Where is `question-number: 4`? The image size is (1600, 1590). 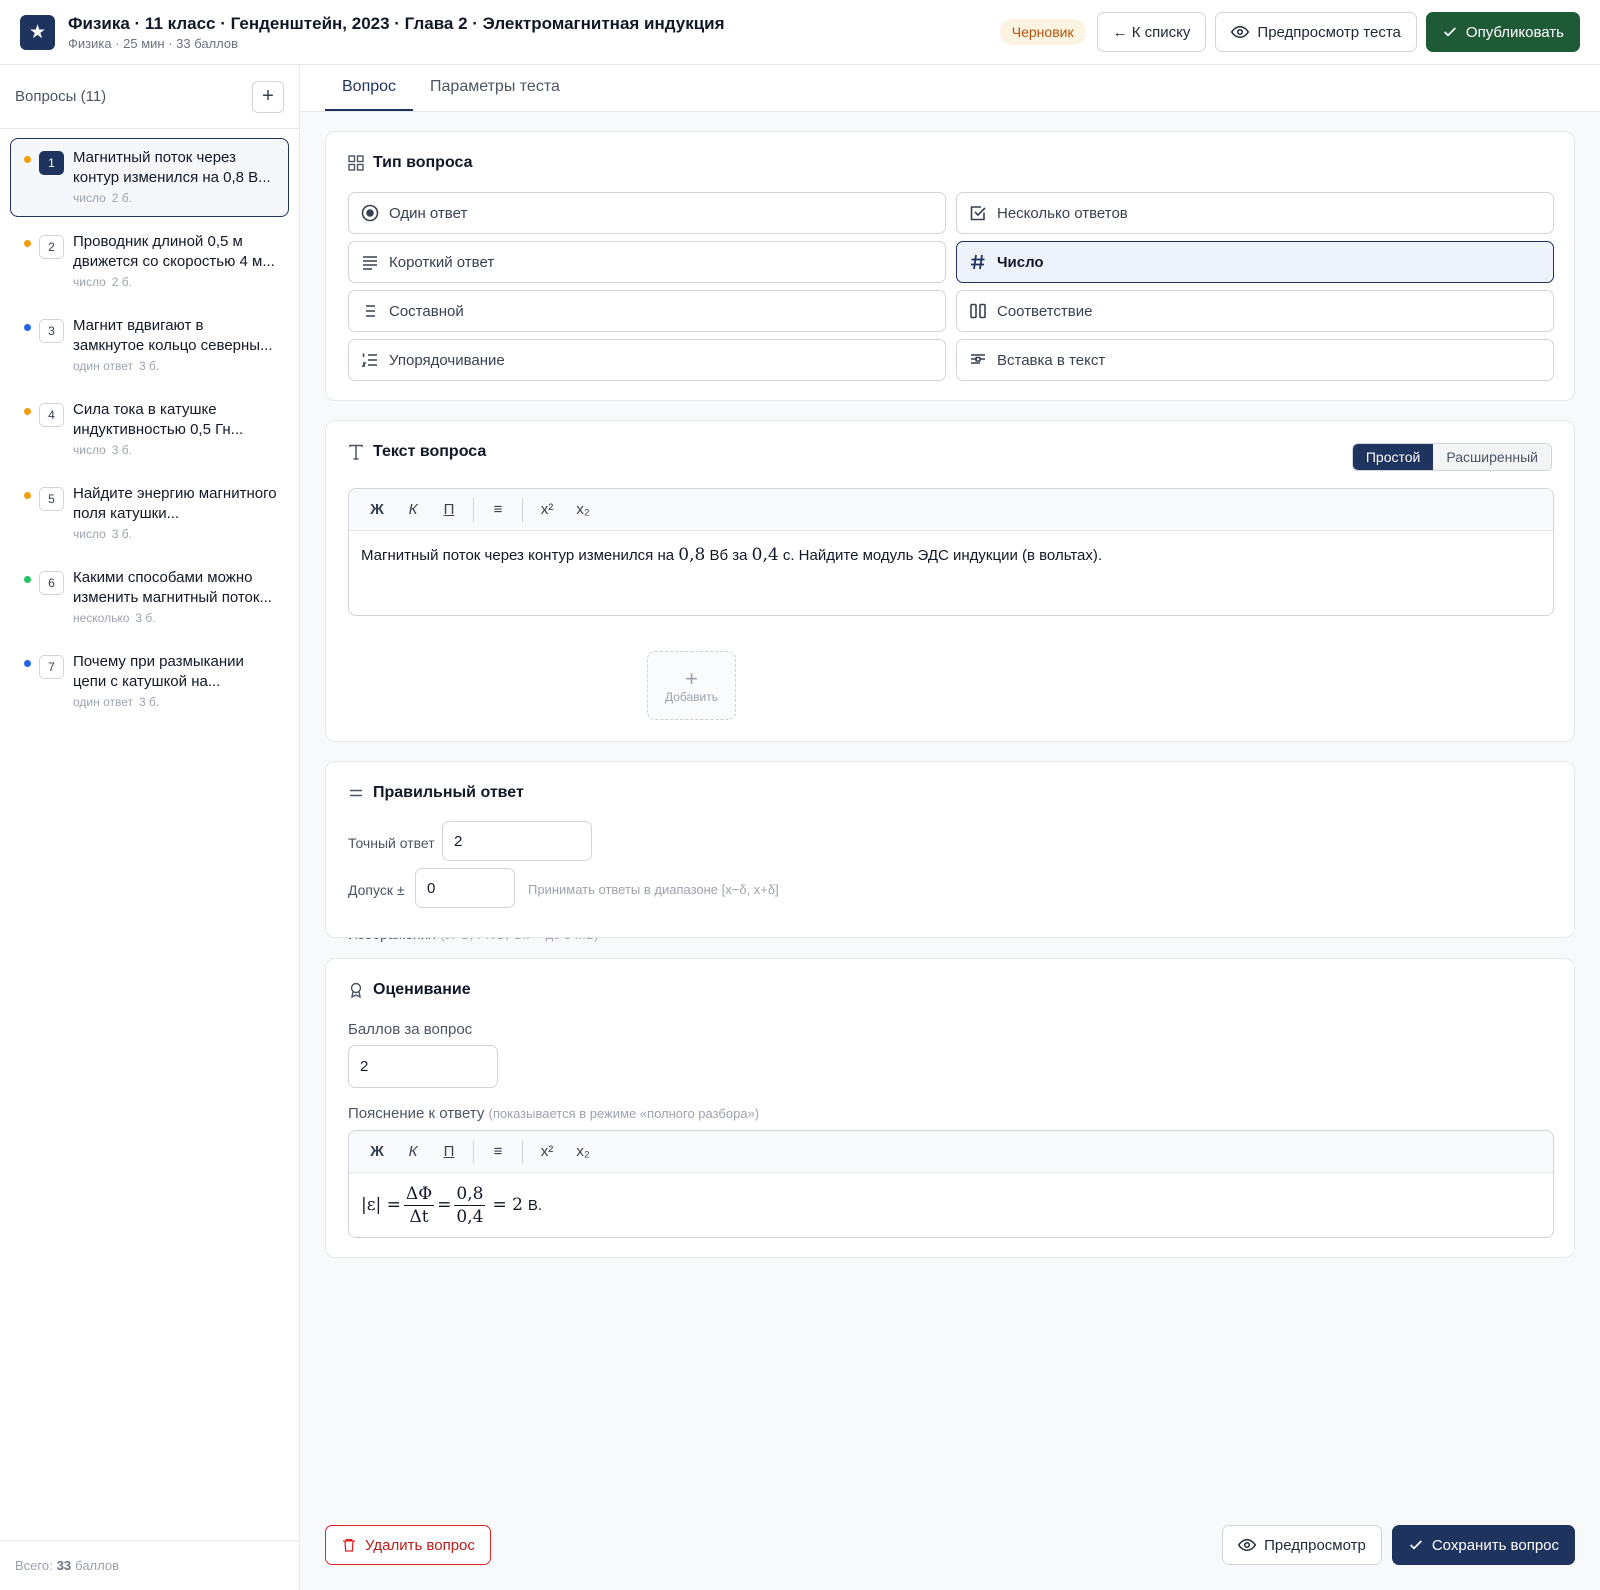 question-number: 4 is located at coordinates (51, 415).